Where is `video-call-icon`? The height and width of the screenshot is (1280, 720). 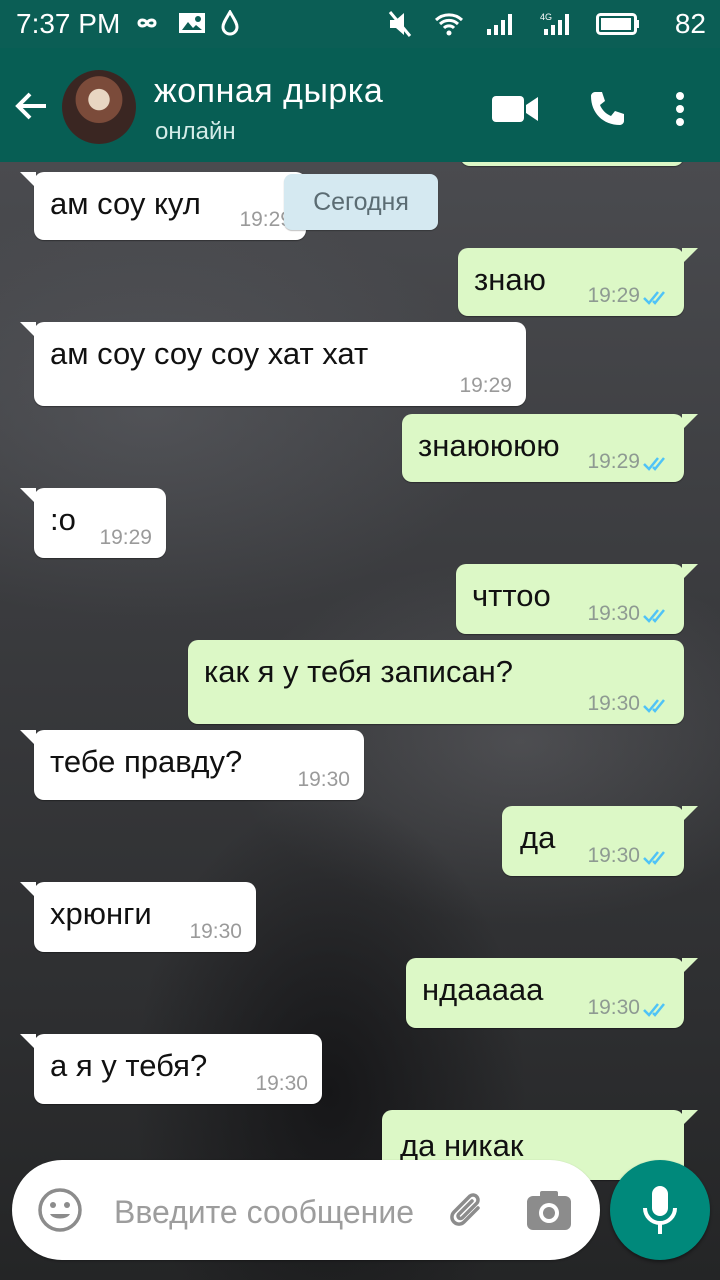 video-call-icon is located at coordinates (515, 109).